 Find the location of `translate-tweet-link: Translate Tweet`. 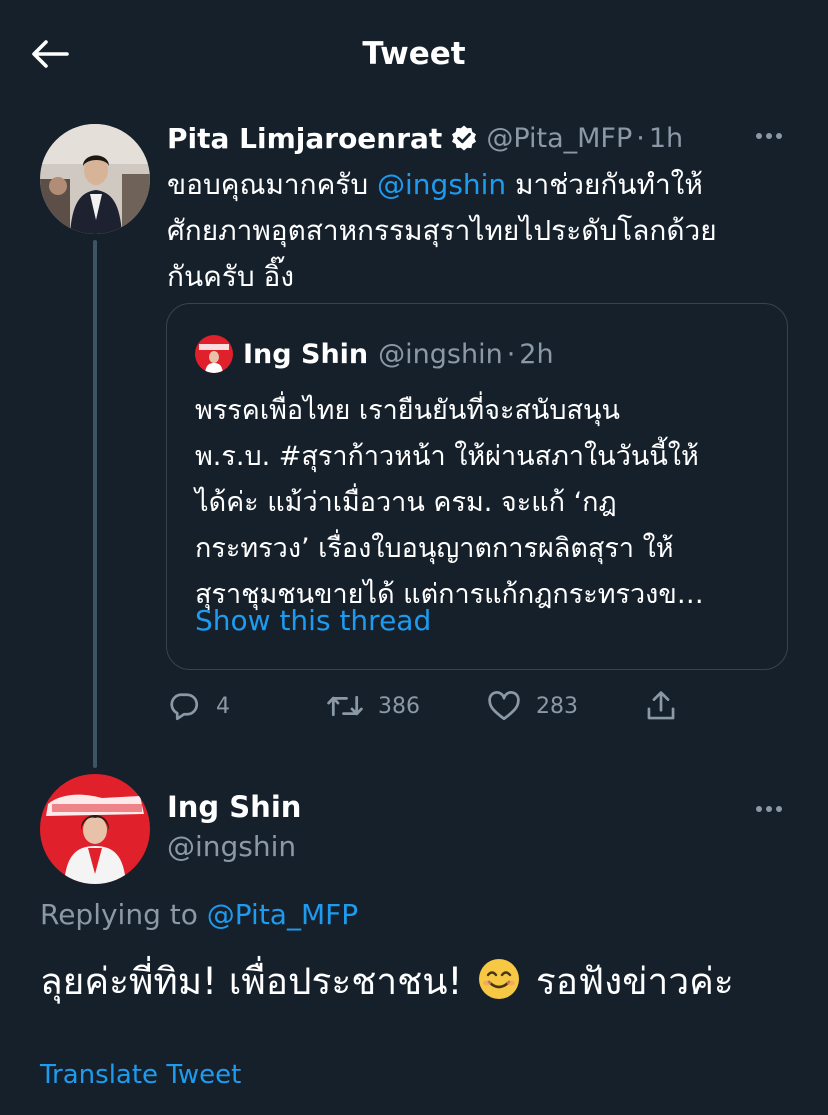

translate-tweet-link: Translate Tweet is located at coordinates (140, 1075).